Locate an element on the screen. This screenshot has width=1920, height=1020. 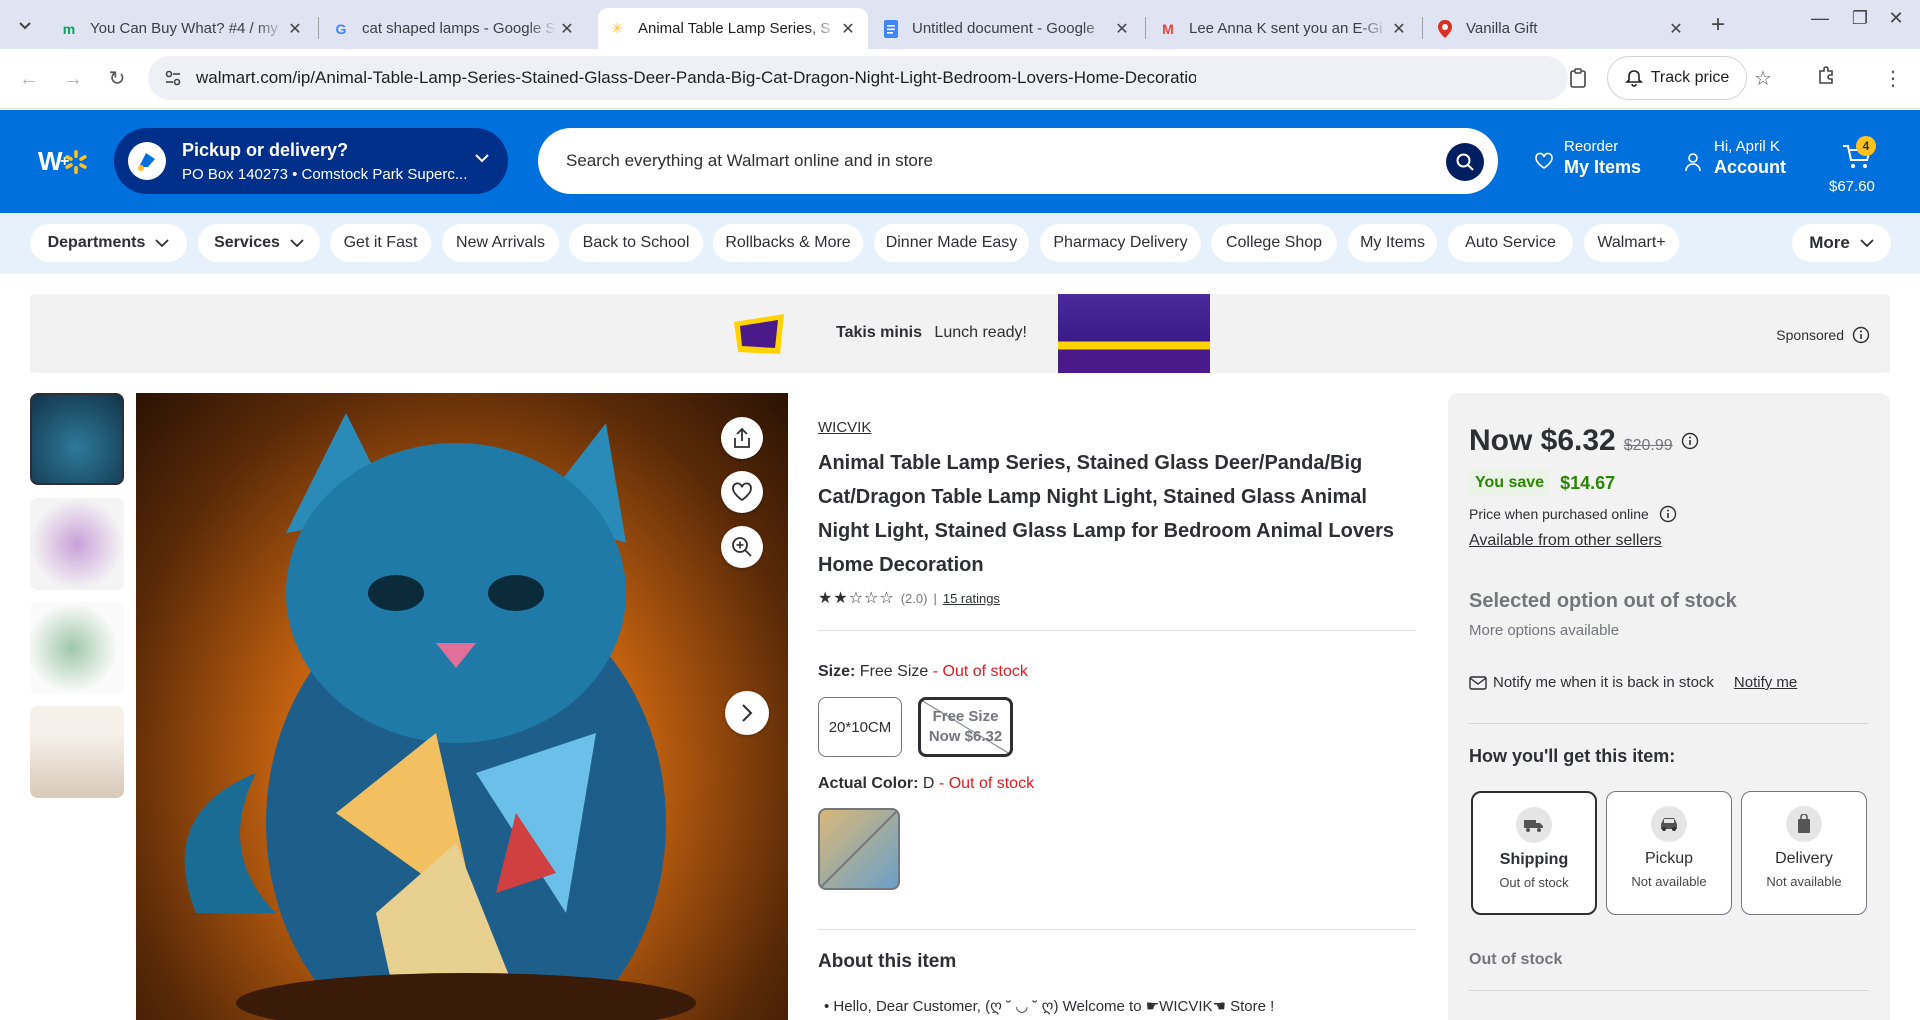
nav-get-it-fast: Get it Fast is located at coordinates (380, 243).